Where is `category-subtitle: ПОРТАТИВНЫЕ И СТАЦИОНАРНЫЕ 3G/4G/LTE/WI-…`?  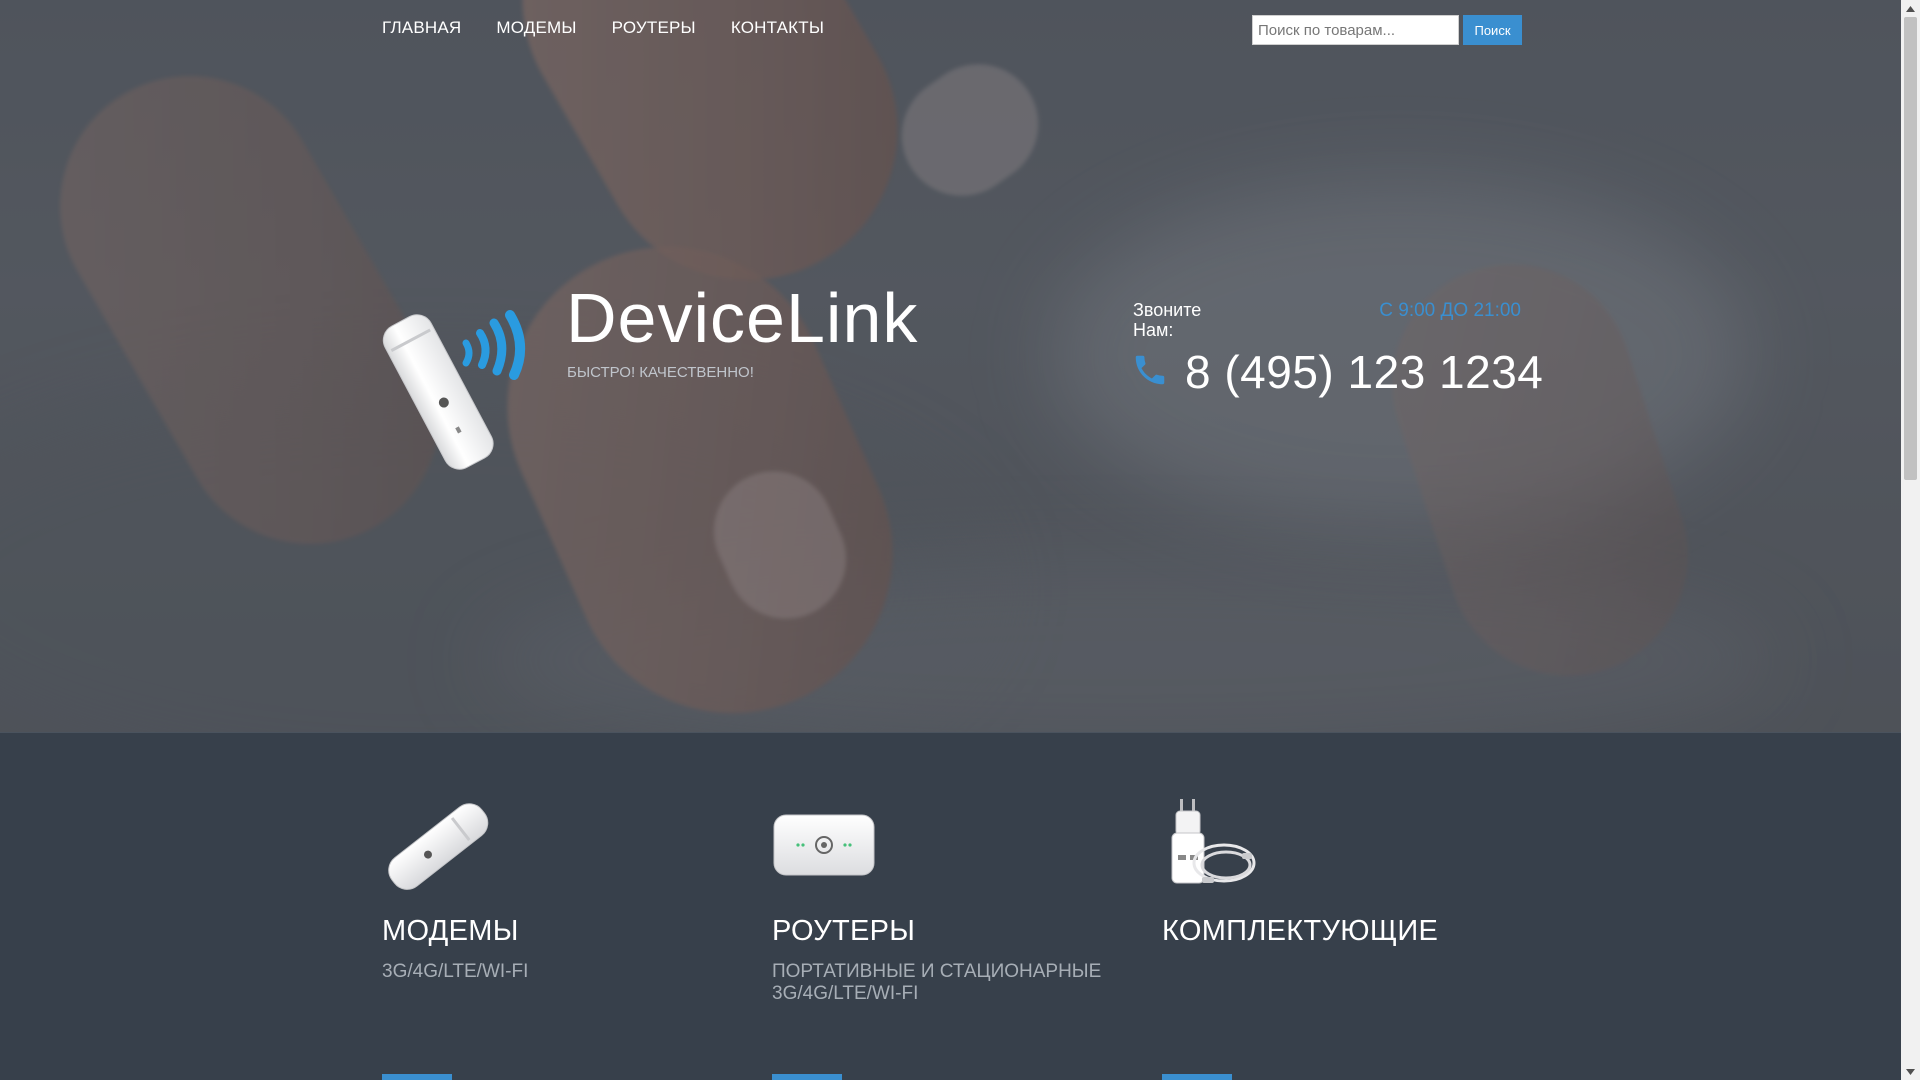
category-subtitle: ПОРТАТИВНЫЕ И СТАЦИОНАРНЫЕ 3G/4G/LTE/WI-… is located at coordinates (937, 982).